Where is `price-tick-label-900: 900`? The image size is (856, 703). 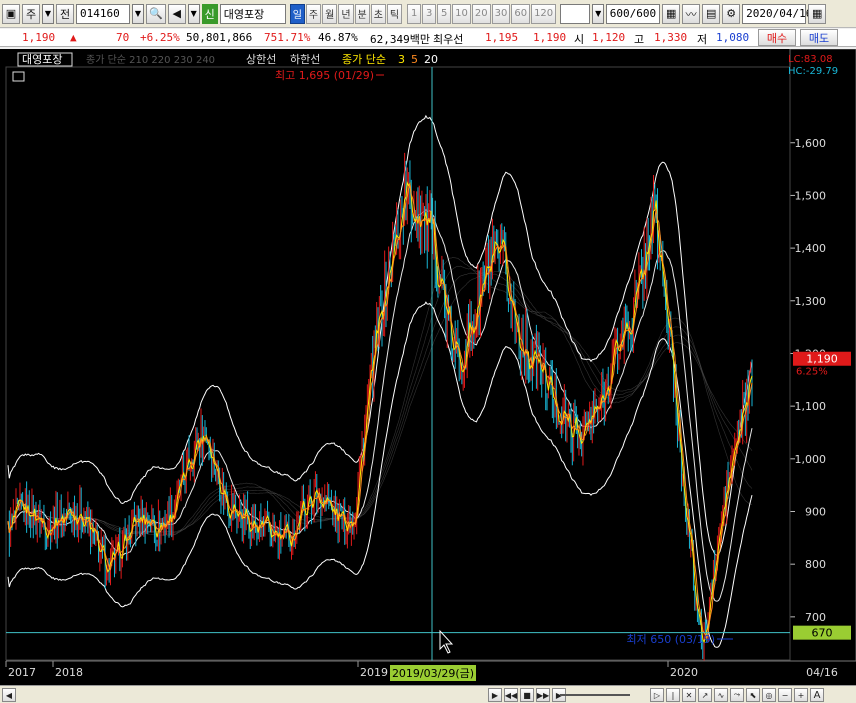 price-tick-label-900: 900 is located at coordinates (815, 512).